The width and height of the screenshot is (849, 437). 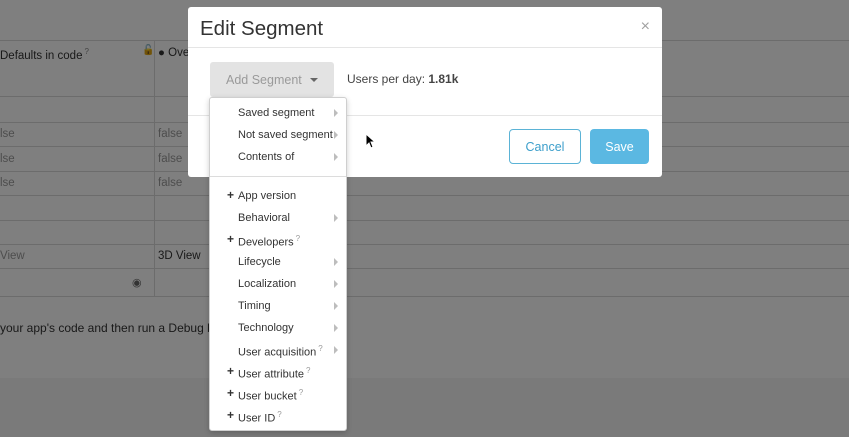 I want to click on users-per-day-value: 1.81k, so click(x=443, y=79).